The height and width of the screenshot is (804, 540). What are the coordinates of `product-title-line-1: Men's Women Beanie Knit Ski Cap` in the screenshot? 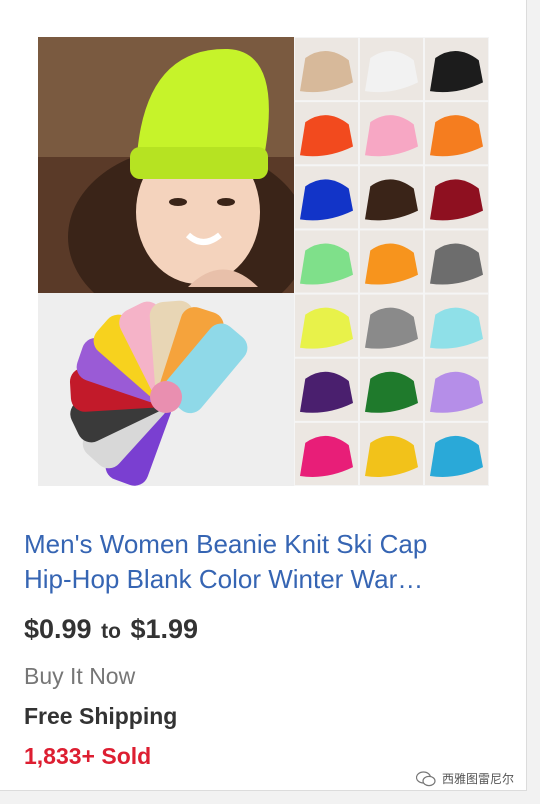 It's located at (226, 544).